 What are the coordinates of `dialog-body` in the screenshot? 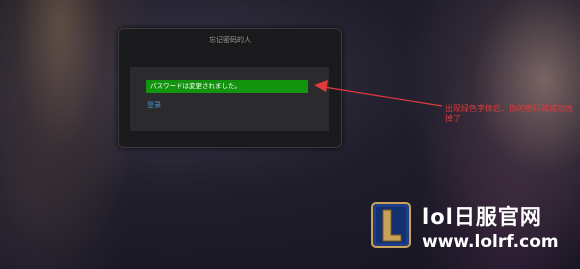 It's located at (229, 99).